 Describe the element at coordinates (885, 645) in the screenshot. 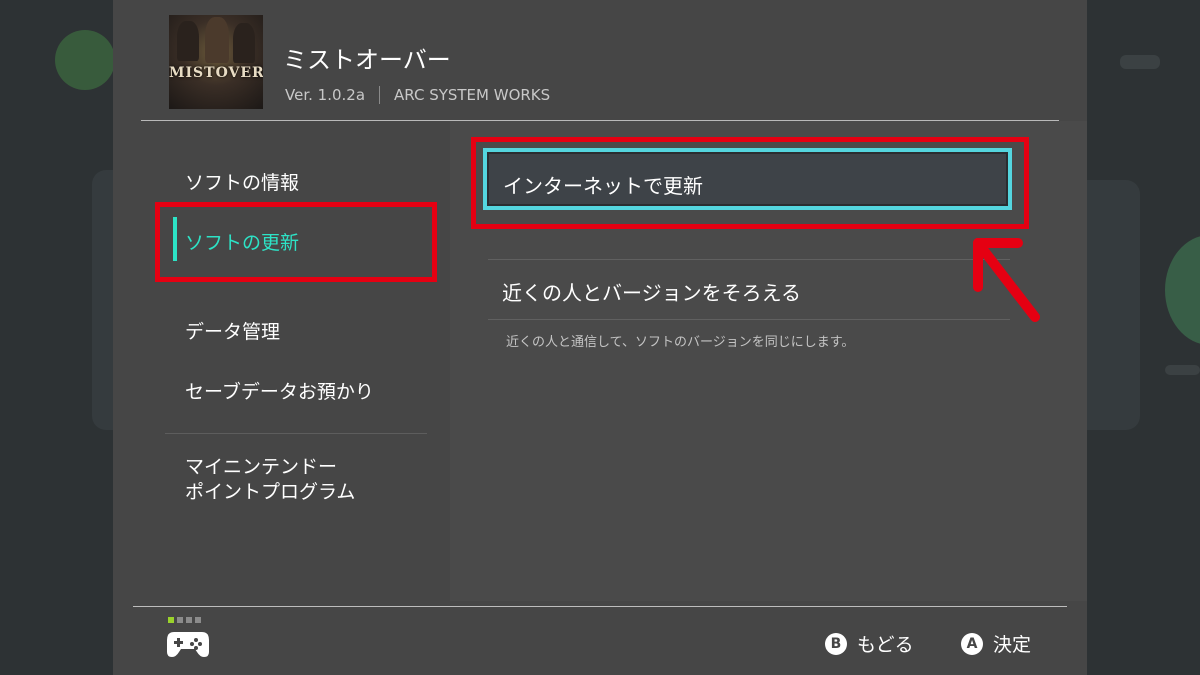

I see `back-label: もどる` at that location.